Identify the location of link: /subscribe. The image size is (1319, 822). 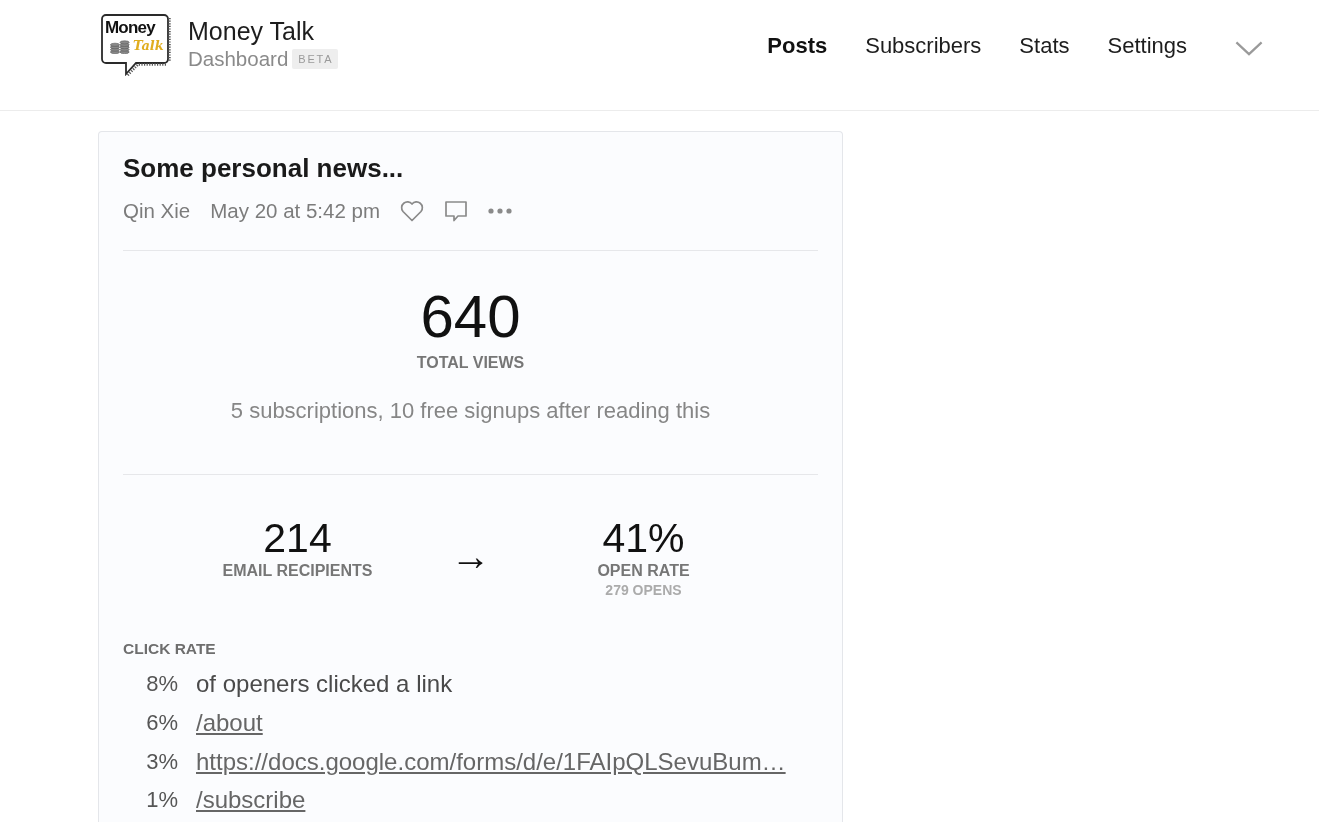
(251, 800).